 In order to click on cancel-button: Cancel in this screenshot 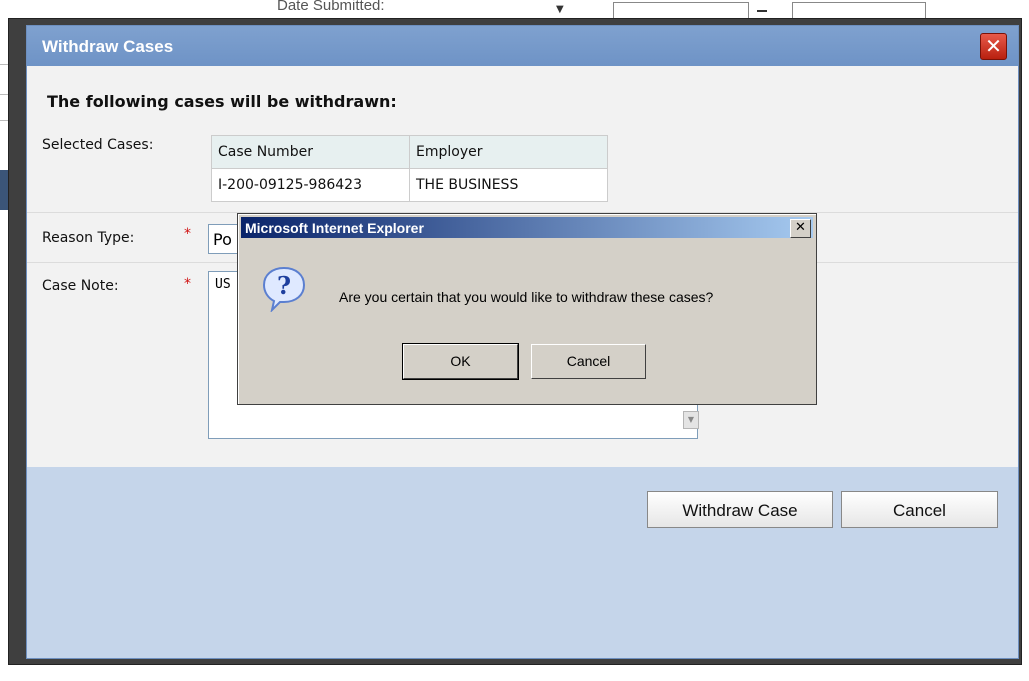, I will do `click(919, 509)`.